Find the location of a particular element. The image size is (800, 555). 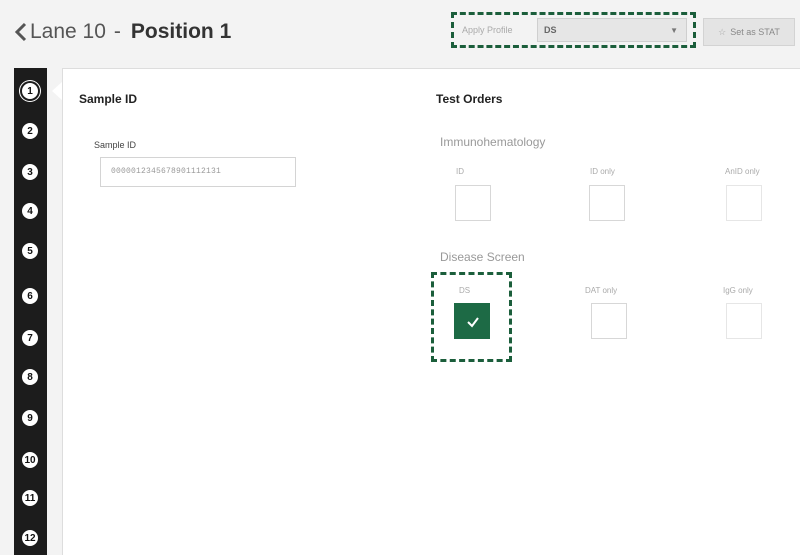

step-9: 9 is located at coordinates (30, 418).